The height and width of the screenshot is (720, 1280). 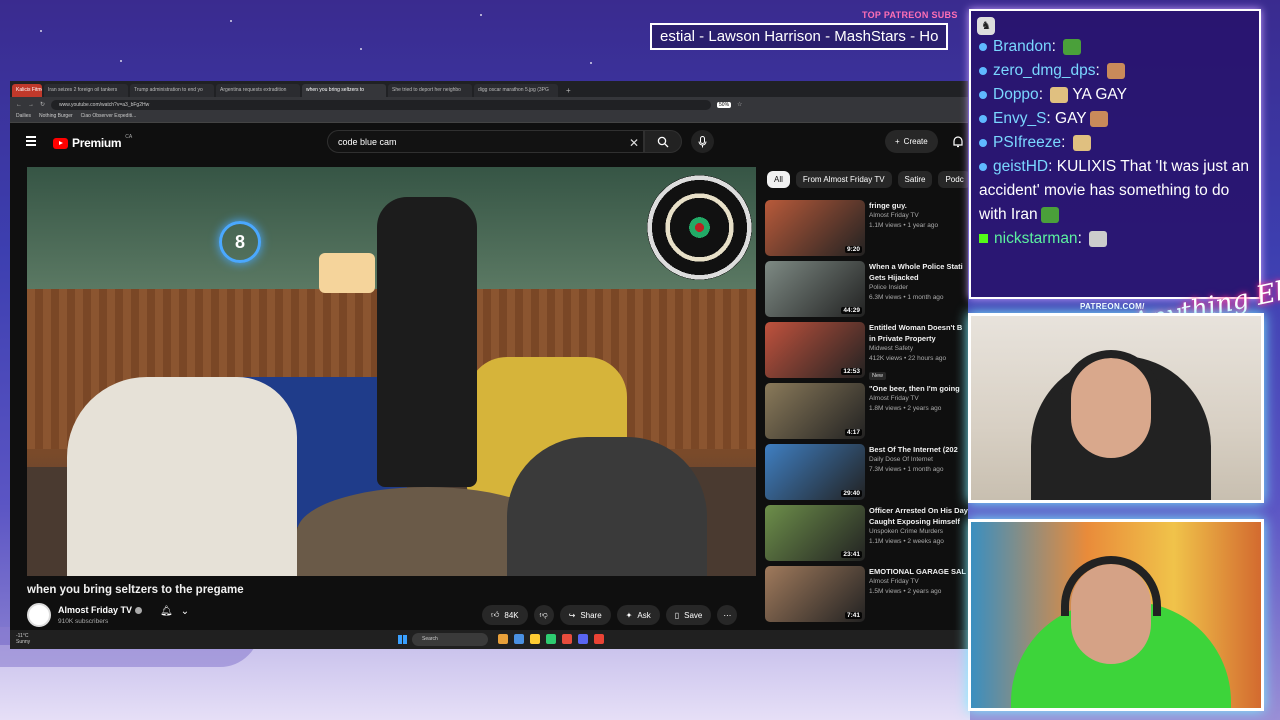 I want to click on save-button: ▯ Save, so click(x=688, y=615).